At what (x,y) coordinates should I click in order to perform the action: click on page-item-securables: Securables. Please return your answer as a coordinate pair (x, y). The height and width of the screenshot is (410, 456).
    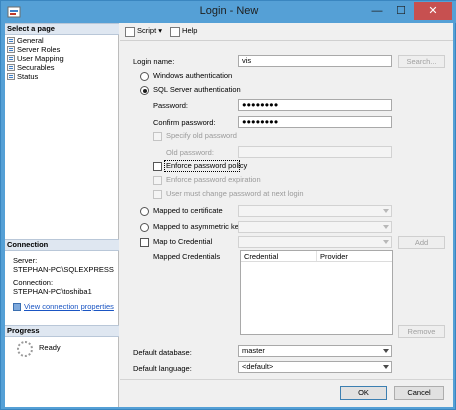
    Looking at the image, I should click on (31, 67).